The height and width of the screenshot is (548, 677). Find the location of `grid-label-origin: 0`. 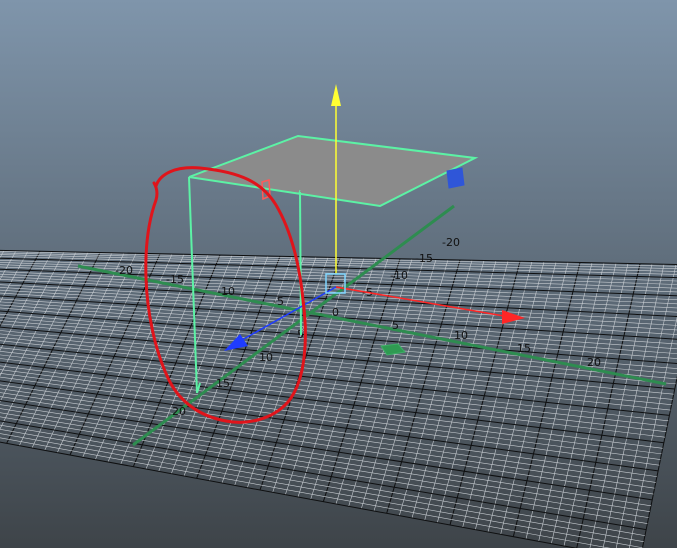

grid-label-origin: 0 is located at coordinates (335, 312).